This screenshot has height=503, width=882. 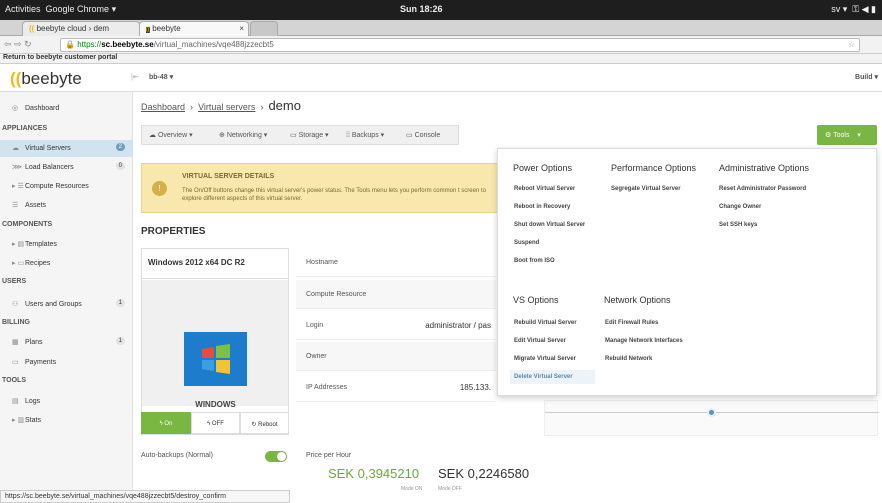 What do you see at coordinates (226, 107) in the screenshot?
I see `breadcrumb-virtual-servers: Virtual servers` at bounding box center [226, 107].